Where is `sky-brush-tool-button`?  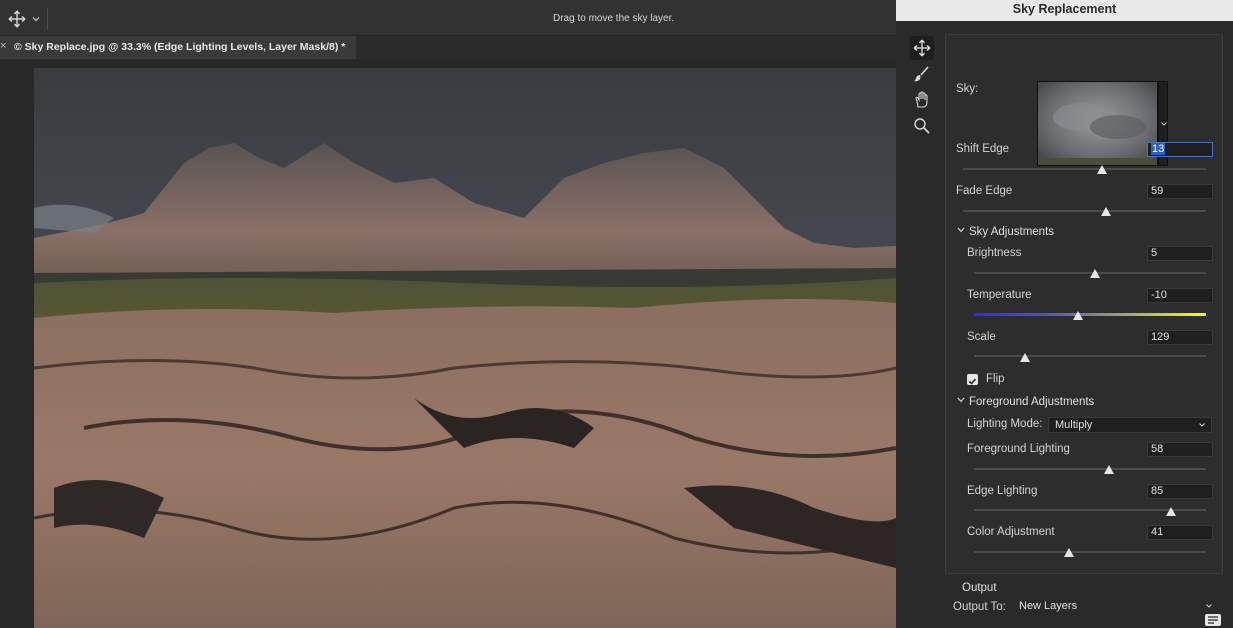 sky-brush-tool-button is located at coordinates (922, 74).